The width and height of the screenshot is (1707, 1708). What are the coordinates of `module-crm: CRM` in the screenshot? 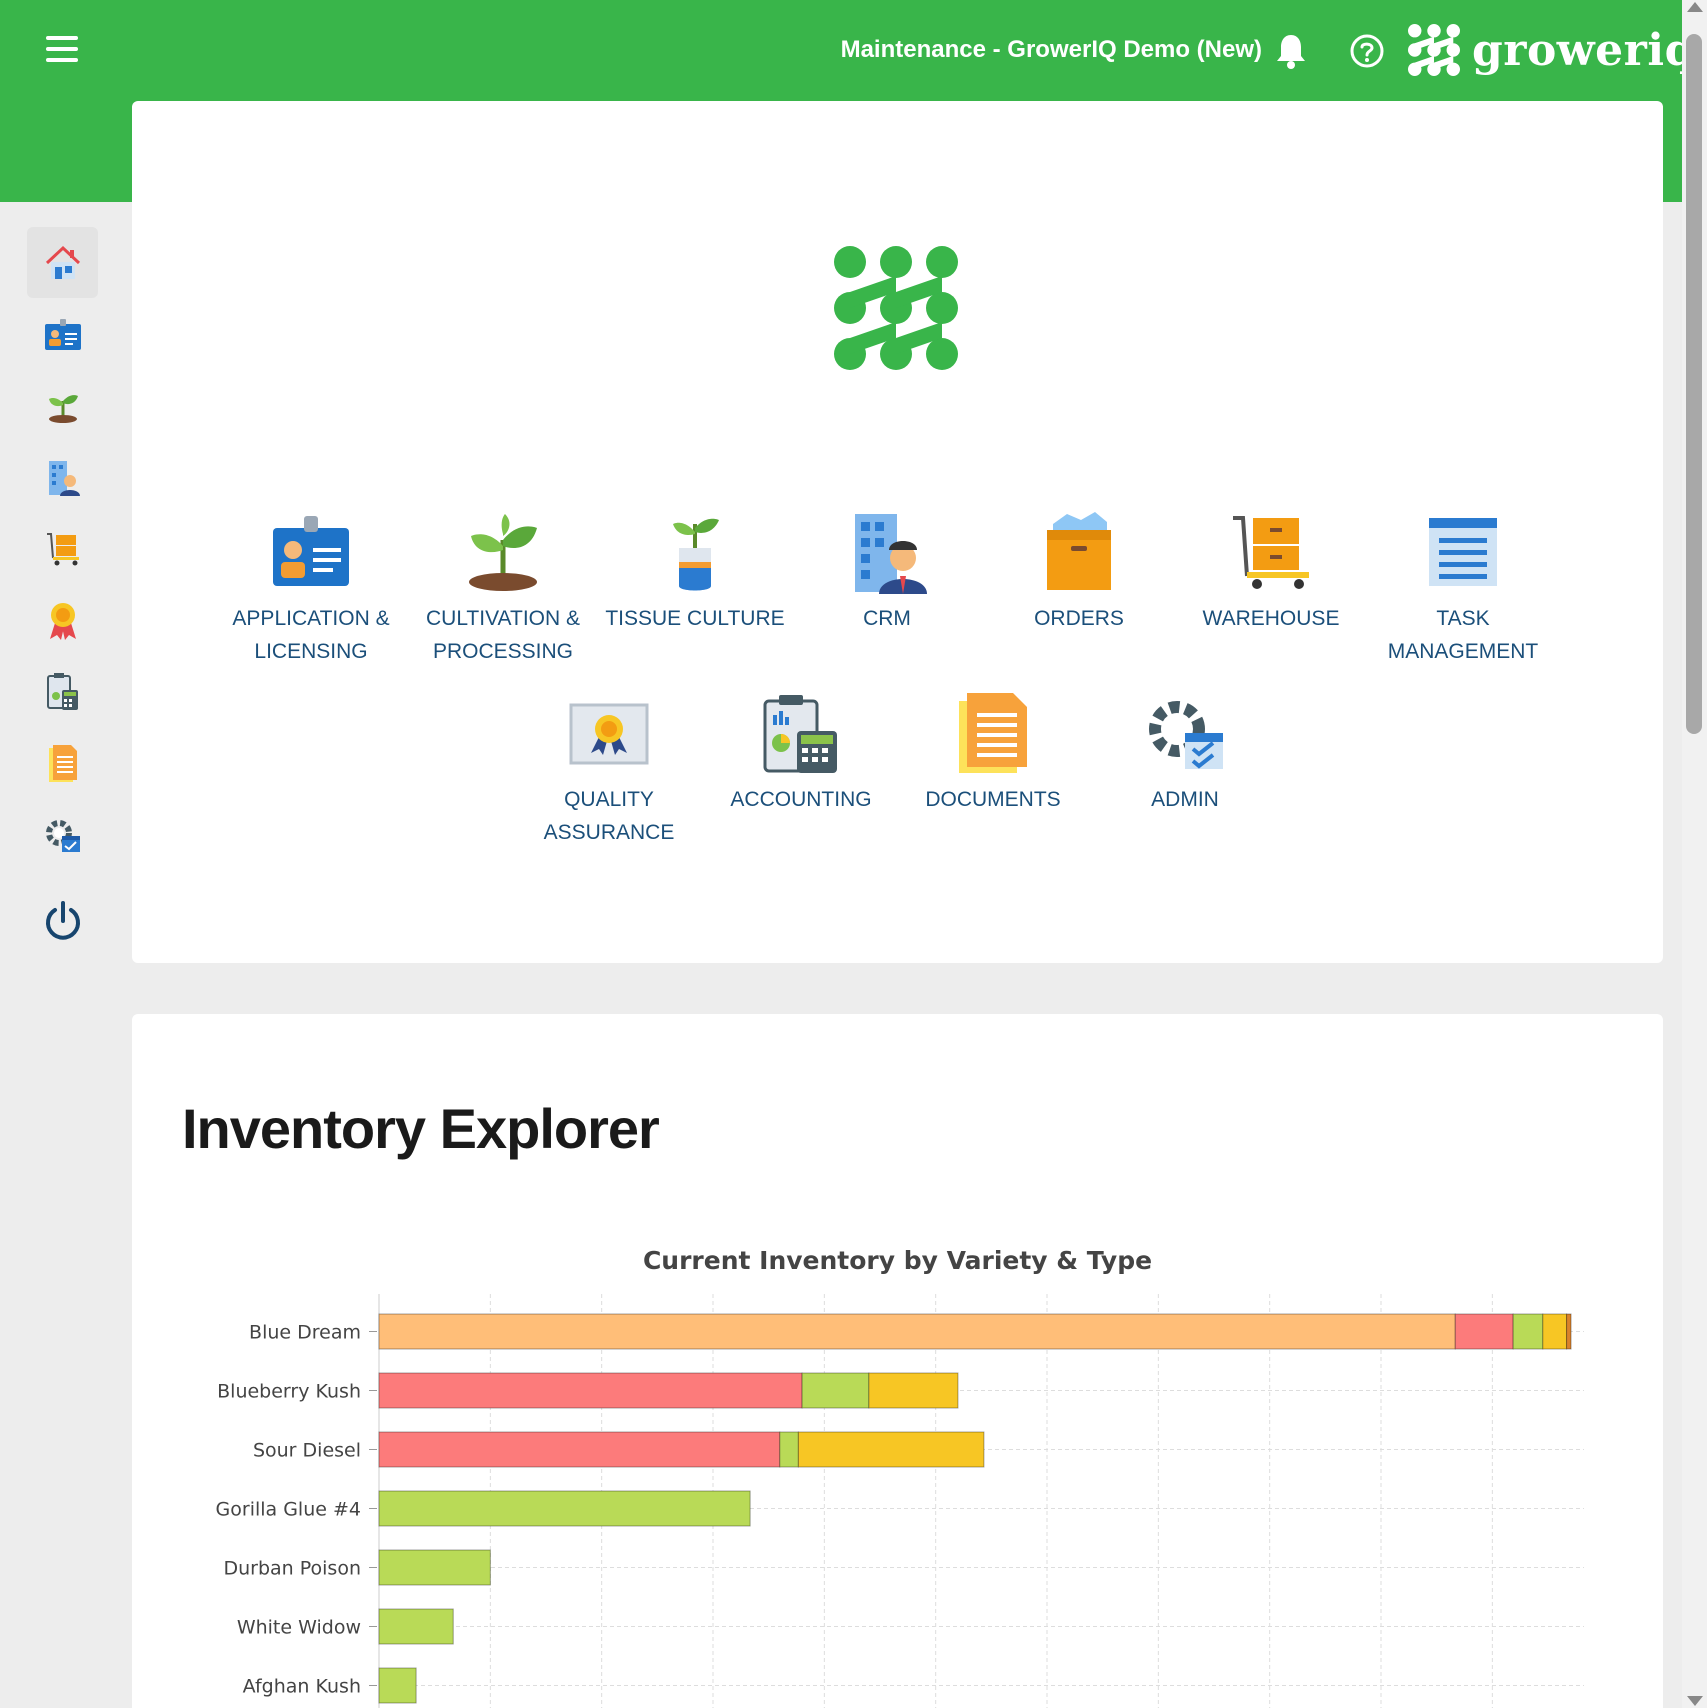 It's located at (887, 572).